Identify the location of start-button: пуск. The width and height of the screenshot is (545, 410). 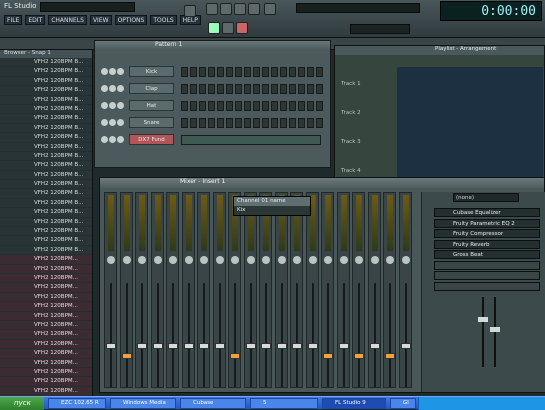
(22, 403).